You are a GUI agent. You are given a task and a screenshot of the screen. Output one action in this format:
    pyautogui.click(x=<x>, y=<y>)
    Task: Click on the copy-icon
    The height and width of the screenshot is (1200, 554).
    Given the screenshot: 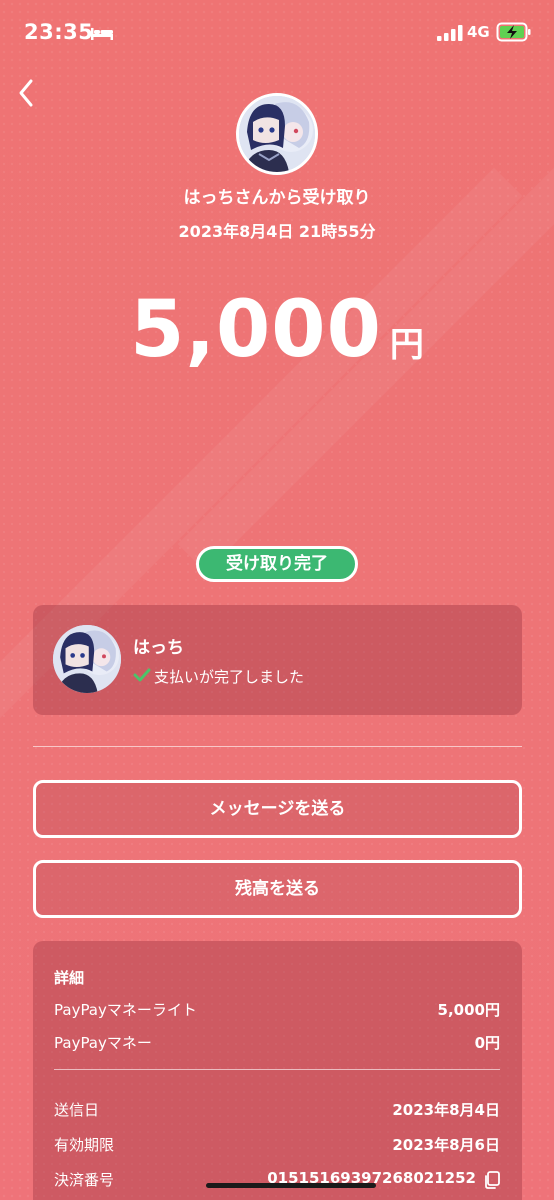 What is the action you would take?
    pyautogui.click(x=492, y=1180)
    